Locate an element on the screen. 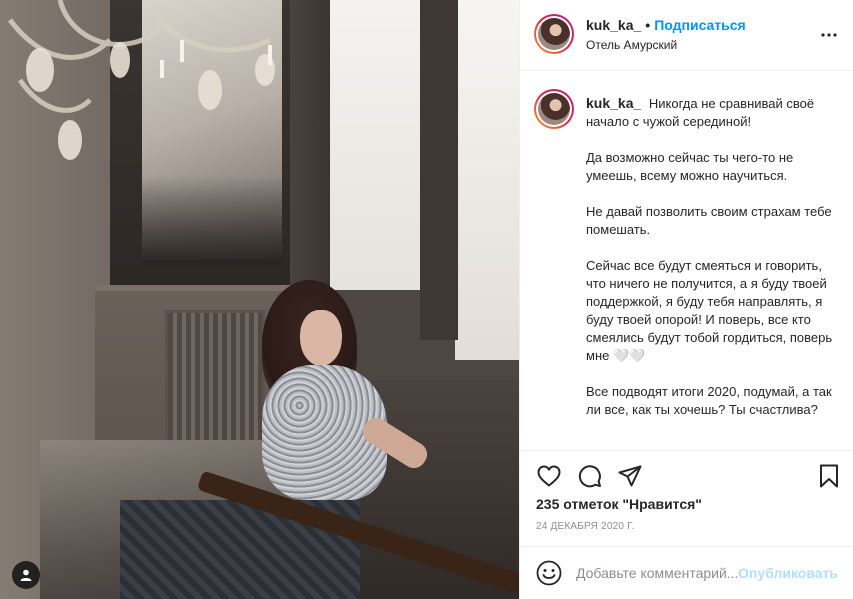 The height and width of the screenshot is (599, 853). photo-mirror-shadow is located at coordinates (212, 220).